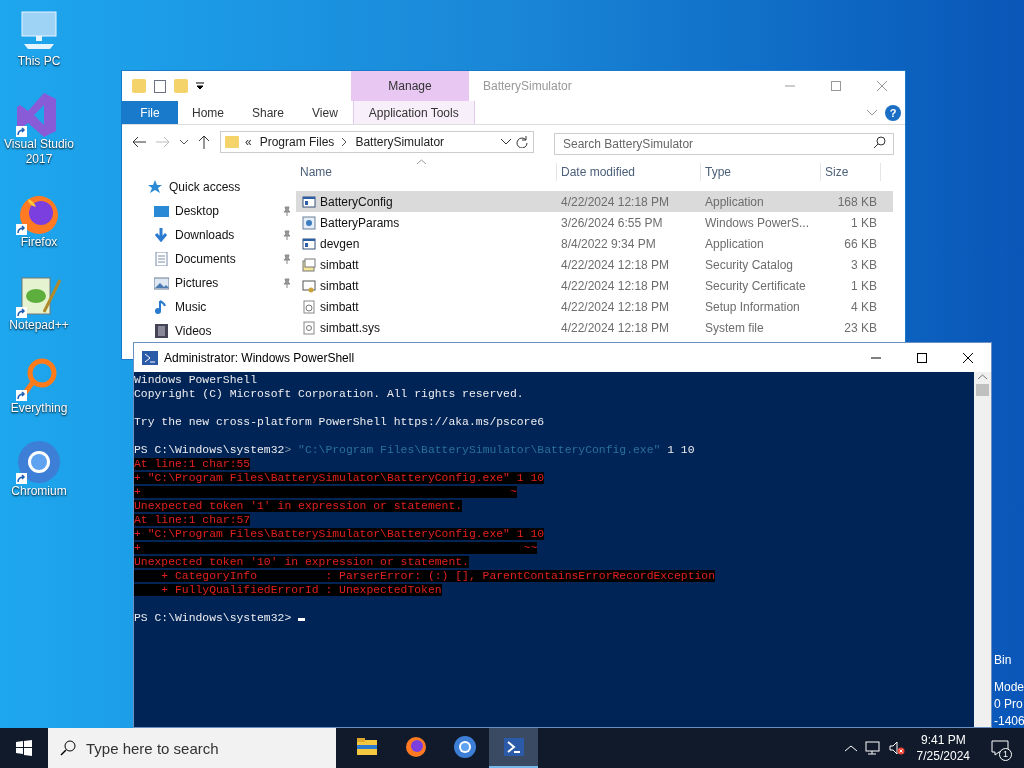  What do you see at coordinates (426, 172) in the screenshot?
I see `column-header: Name` at bounding box center [426, 172].